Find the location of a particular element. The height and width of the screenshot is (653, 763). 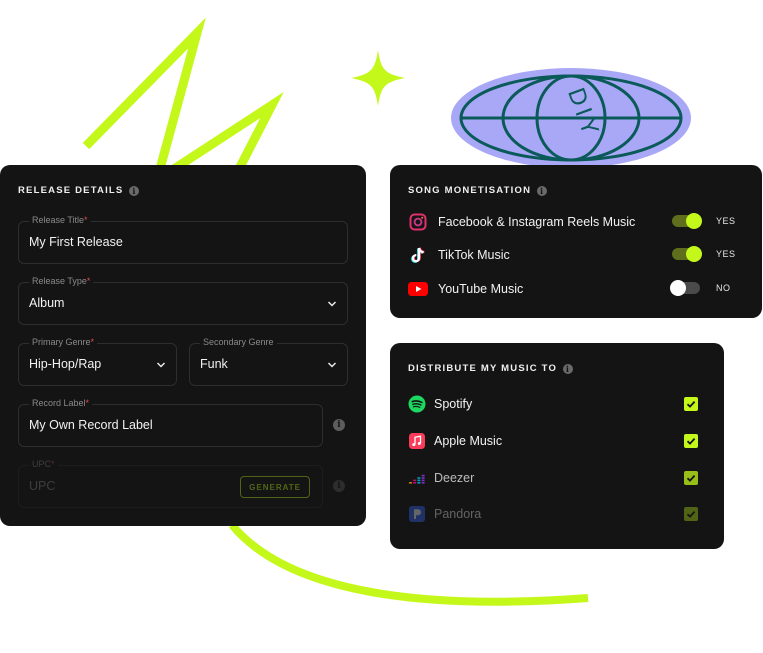

monetisation-row-instagram: Facebook & Instagram Reels Music YES is located at coordinates (576, 222).